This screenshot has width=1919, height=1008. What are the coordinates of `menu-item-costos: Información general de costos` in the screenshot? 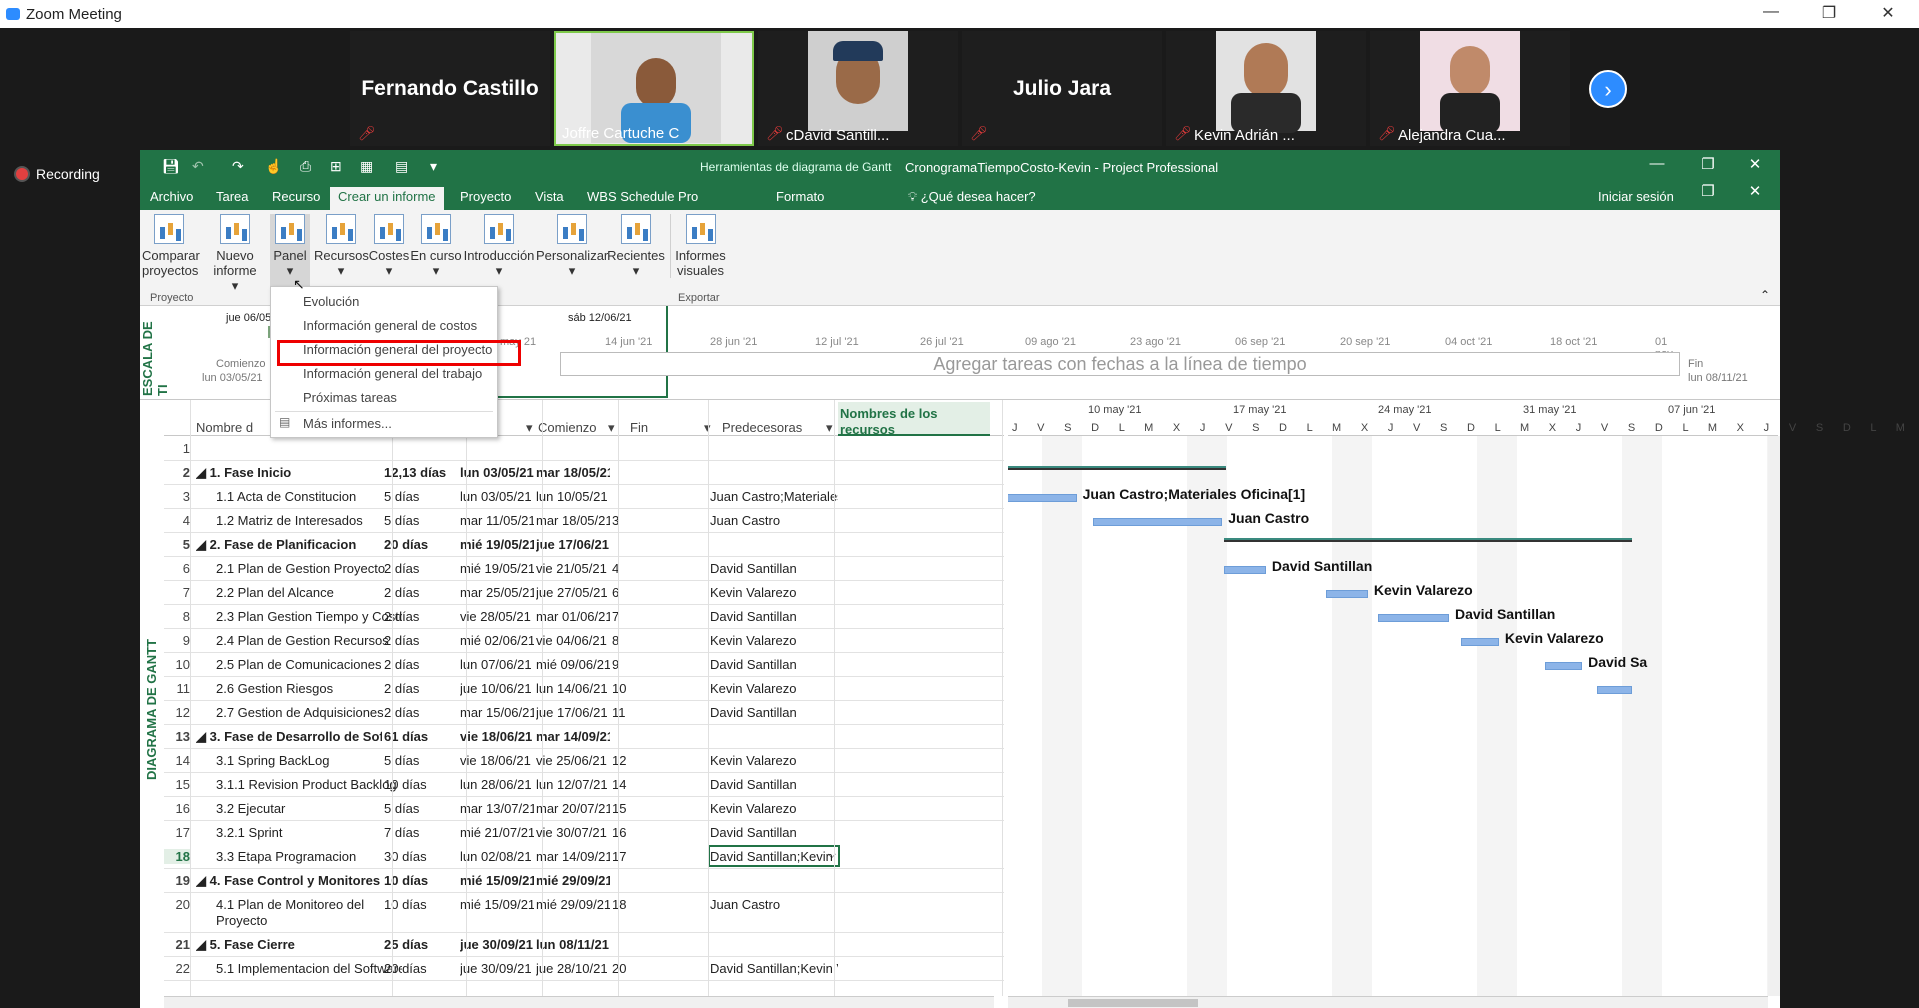 It's located at (390, 325).